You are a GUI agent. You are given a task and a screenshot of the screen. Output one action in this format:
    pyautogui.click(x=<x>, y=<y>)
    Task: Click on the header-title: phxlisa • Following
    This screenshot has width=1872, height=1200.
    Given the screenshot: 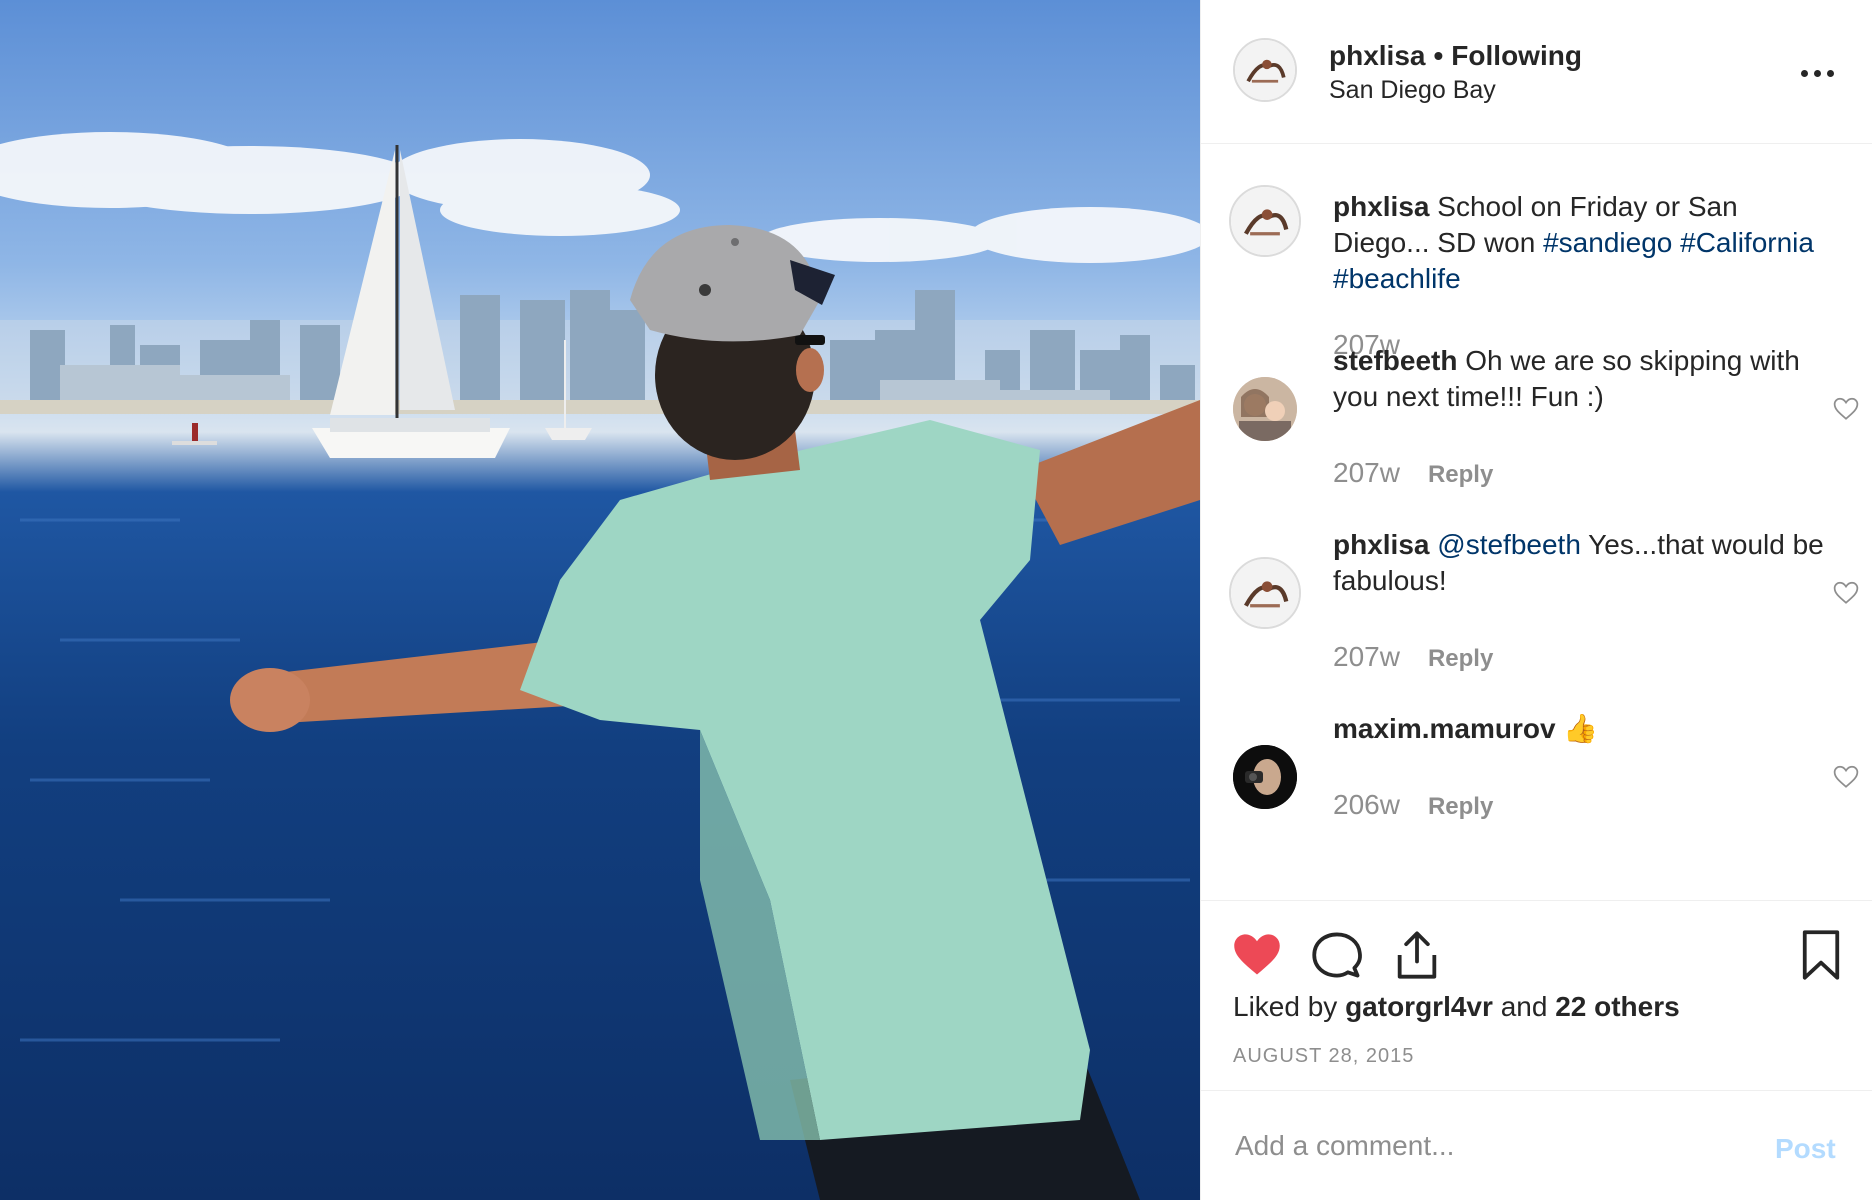 What is the action you would take?
    pyautogui.click(x=1455, y=56)
    